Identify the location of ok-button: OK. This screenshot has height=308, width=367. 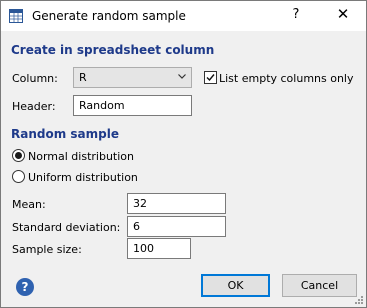
(235, 285).